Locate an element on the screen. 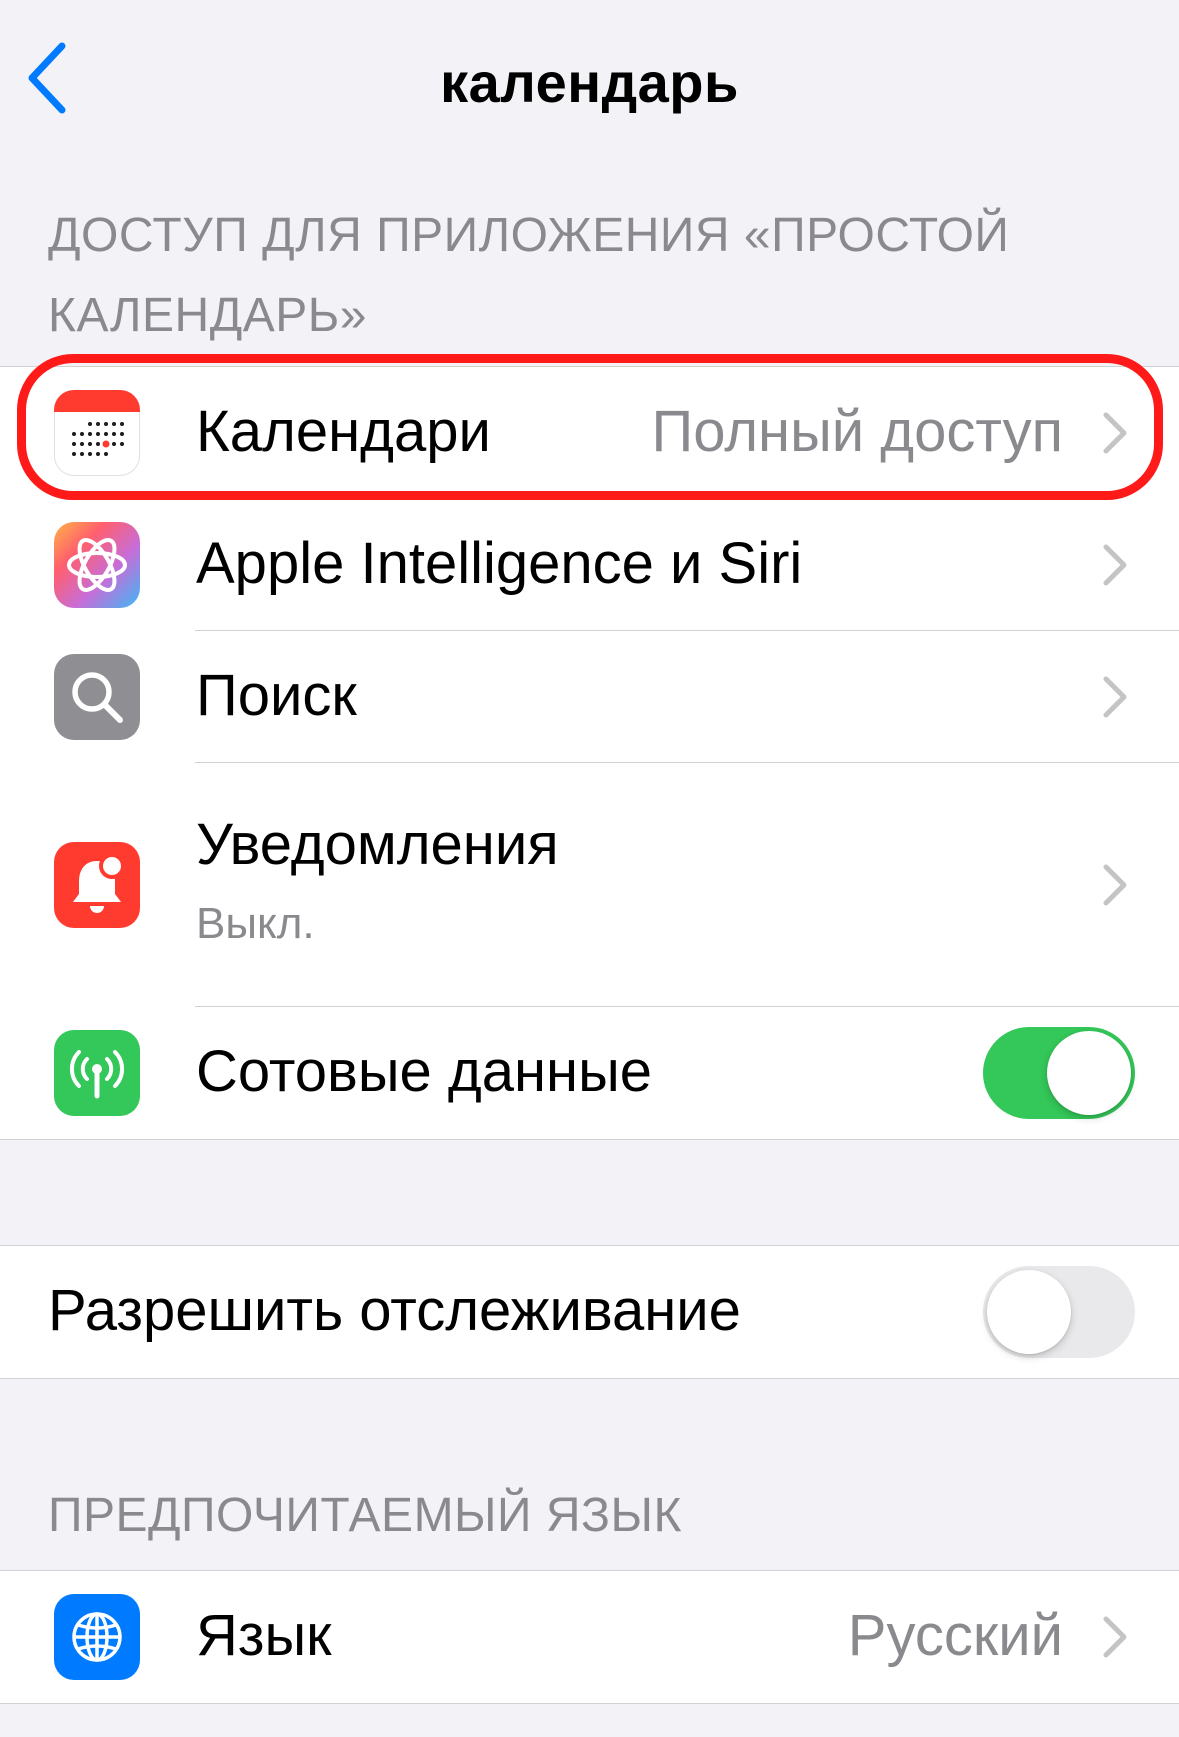  row-label: Apple Intelligence и Siri is located at coordinates (499, 563).